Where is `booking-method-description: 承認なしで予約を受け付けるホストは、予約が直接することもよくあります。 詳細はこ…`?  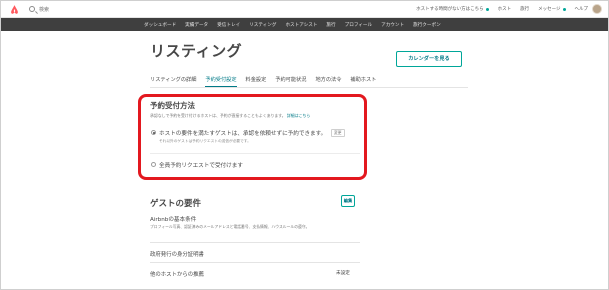 booking-method-description: 承認なしで予約を受け付けるホストは、予約が直接することもよくあります。 詳細はこ… is located at coordinates (230, 116).